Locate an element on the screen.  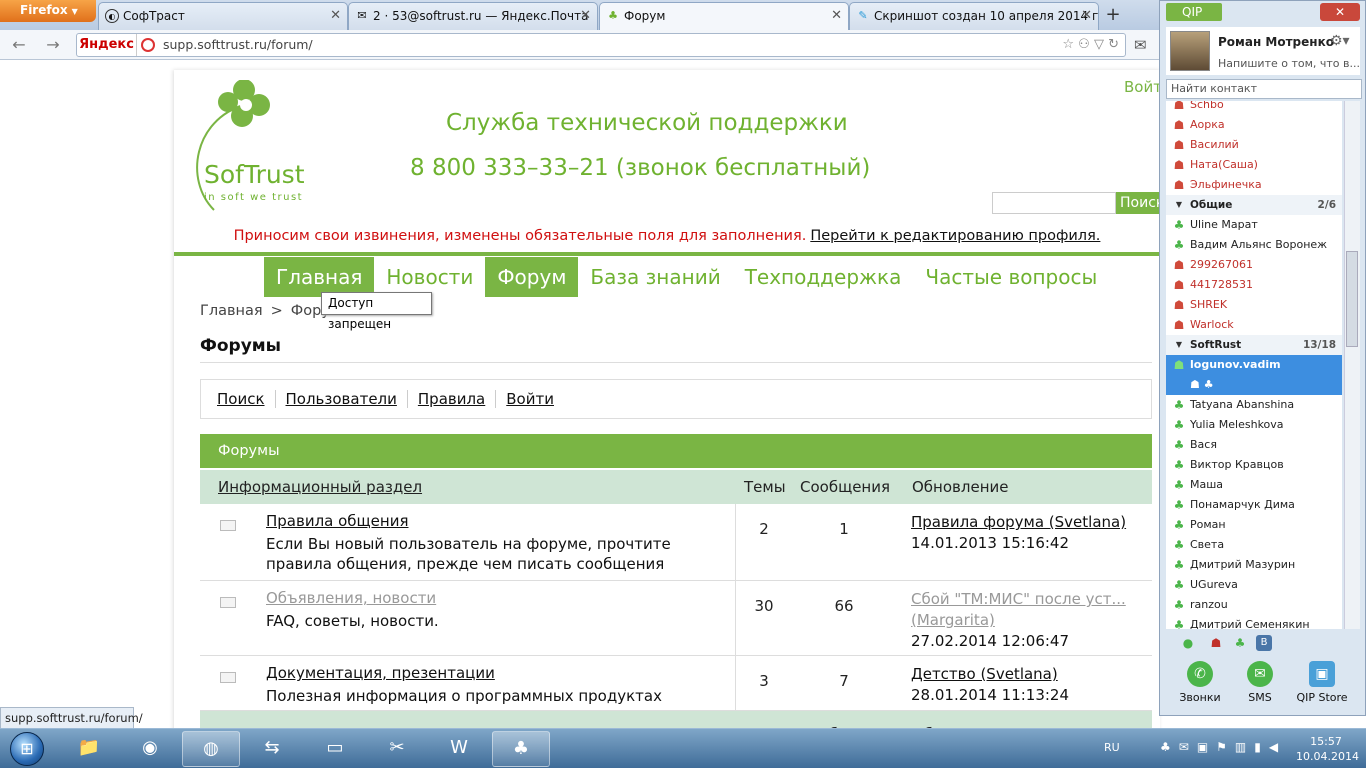
url-bar: Яндекс supp.softtrust.ru/forum/ ☆ ⚇ ▽ ↻ is located at coordinates (601, 45).